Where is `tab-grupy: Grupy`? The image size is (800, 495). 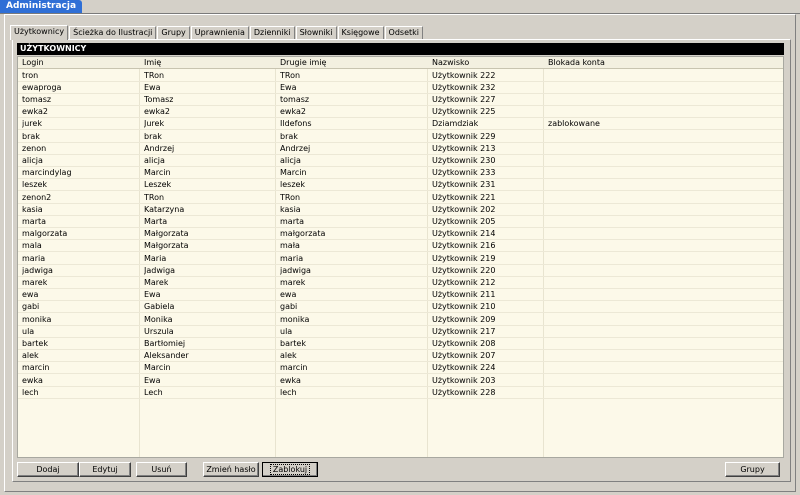
tab-grupy: Grupy is located at coordinates (173, 32).